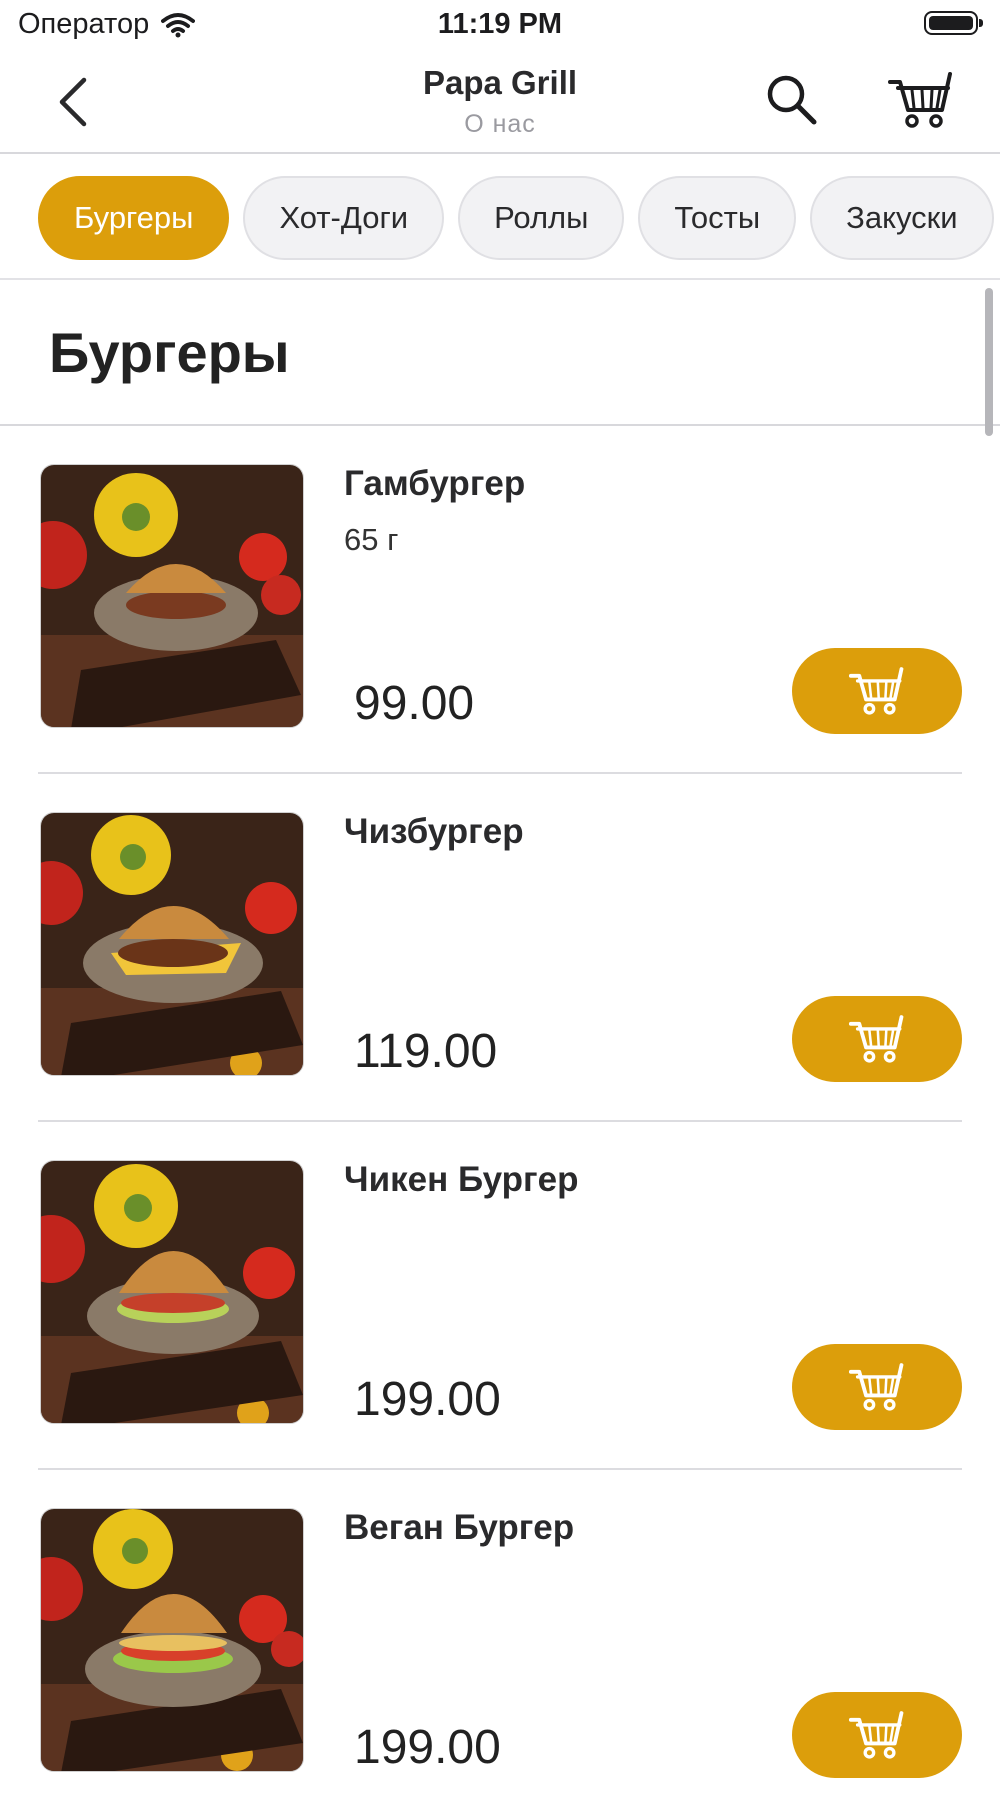 Image resolution: width=1000 pixels, height=1818 pixels. What do you see at coordinates (500, 124) in the screenshot?
I see `about-link: О нас` at bounding box center [500, 124].